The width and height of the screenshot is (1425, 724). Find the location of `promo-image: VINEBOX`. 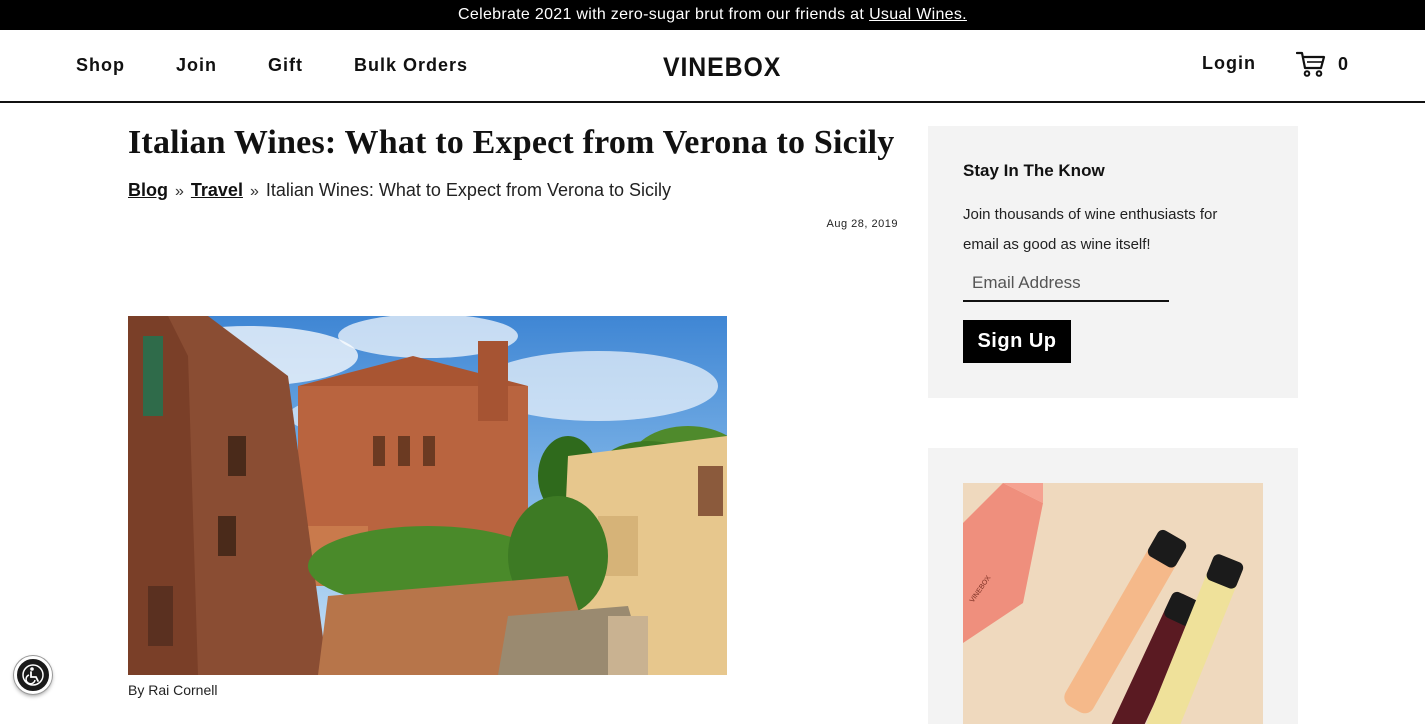

promo-image: VINEBOX is located at coordinates (1113, 603).